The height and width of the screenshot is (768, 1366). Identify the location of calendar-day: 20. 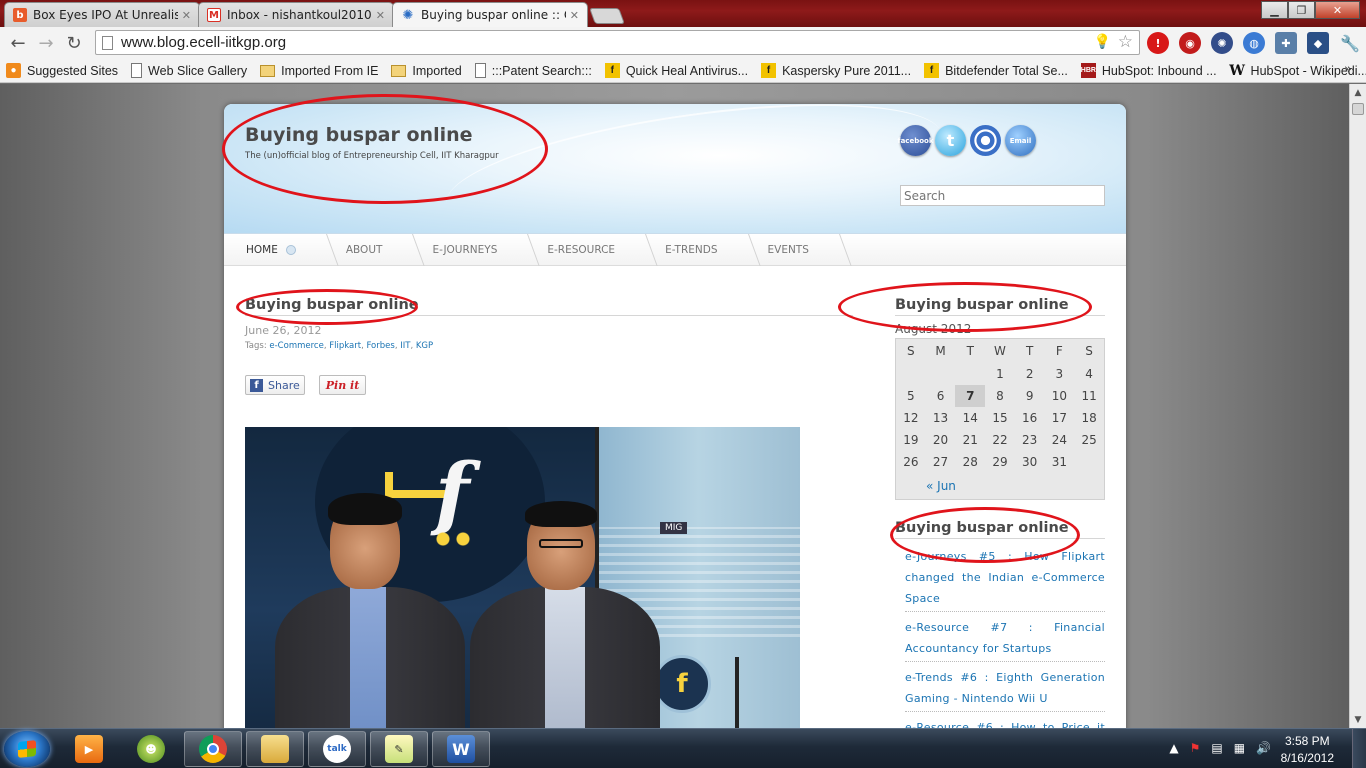
(940, 440).